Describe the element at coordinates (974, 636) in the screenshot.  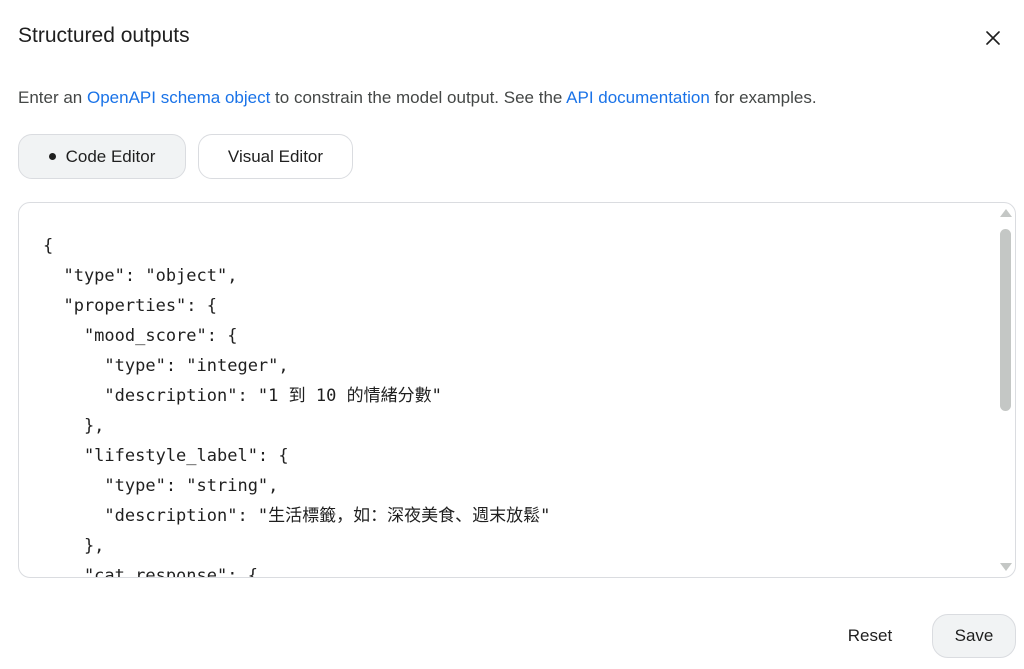
I see `save-button: Save` at that location.